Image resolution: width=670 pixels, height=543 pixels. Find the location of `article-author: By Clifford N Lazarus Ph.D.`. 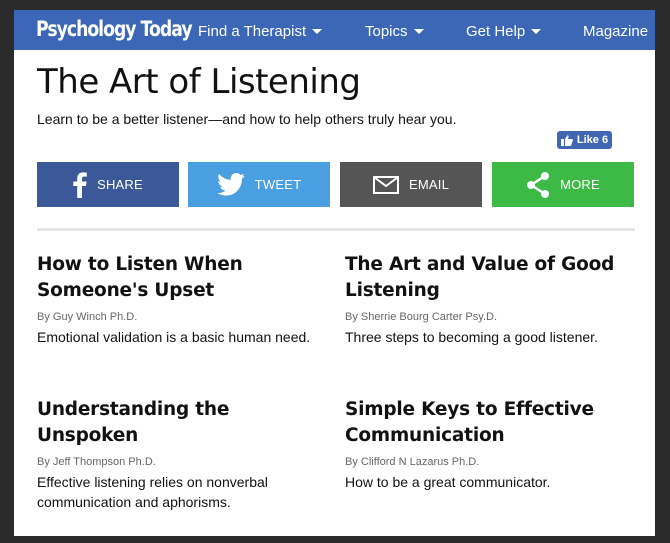

article-author: By Clifford N Lazarus Ph.D. is located at coordinates (412, 462).